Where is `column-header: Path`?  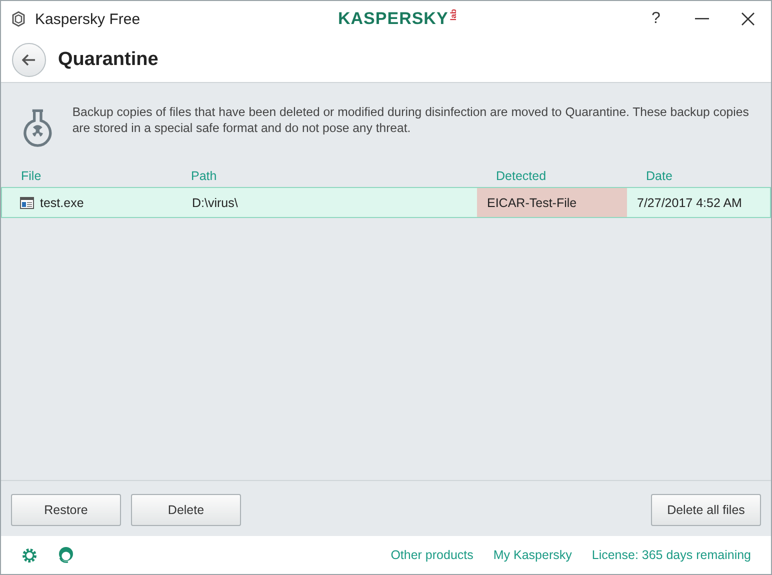
column-header: Path is located at coordinates (323, 176).